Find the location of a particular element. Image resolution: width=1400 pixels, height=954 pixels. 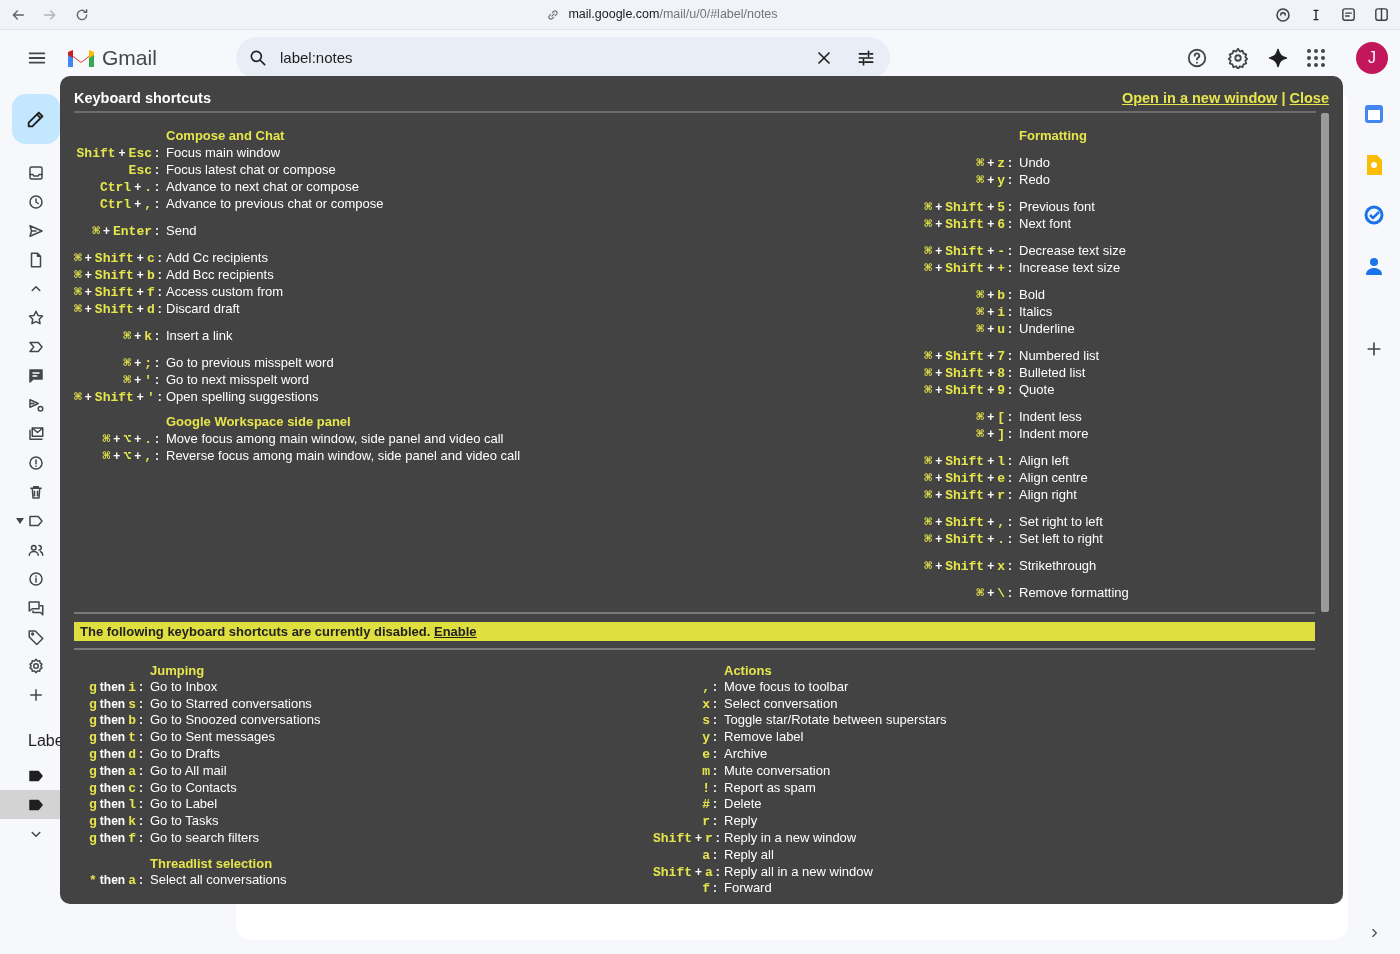

shortcut-keys: ⌘ + Shift + ' : is located at coordinates (118, 396).